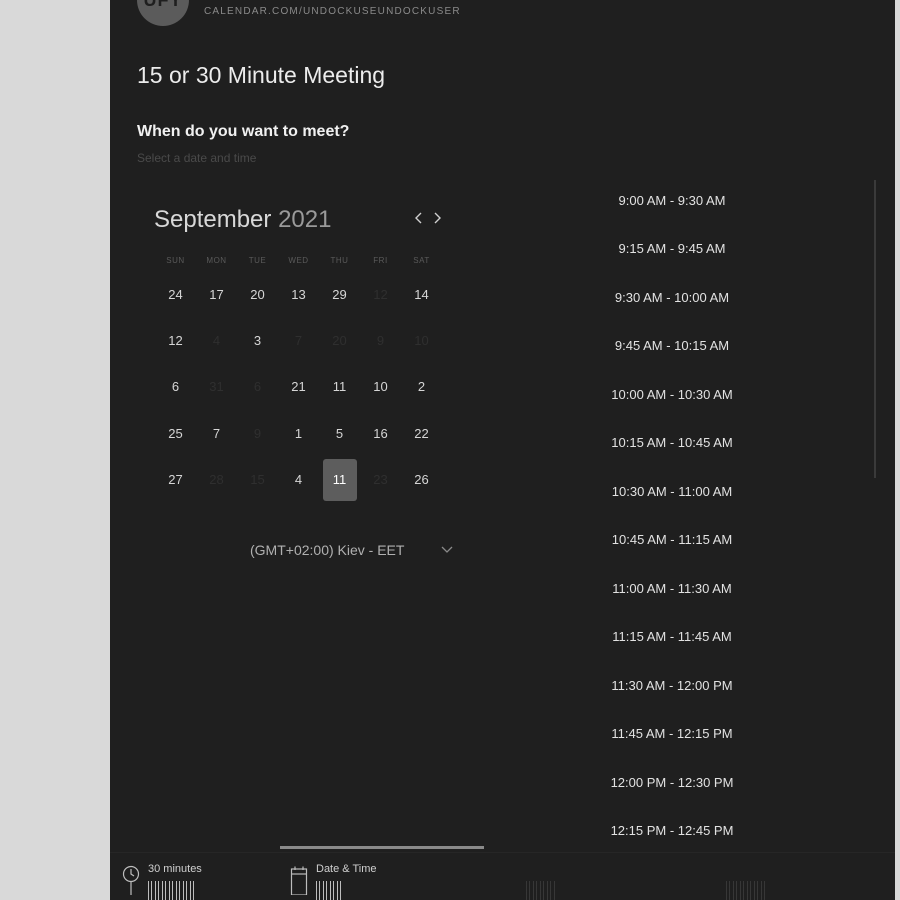 The image size is (900, 900). I want to click on chevron-down-icon, so click(447, 549).